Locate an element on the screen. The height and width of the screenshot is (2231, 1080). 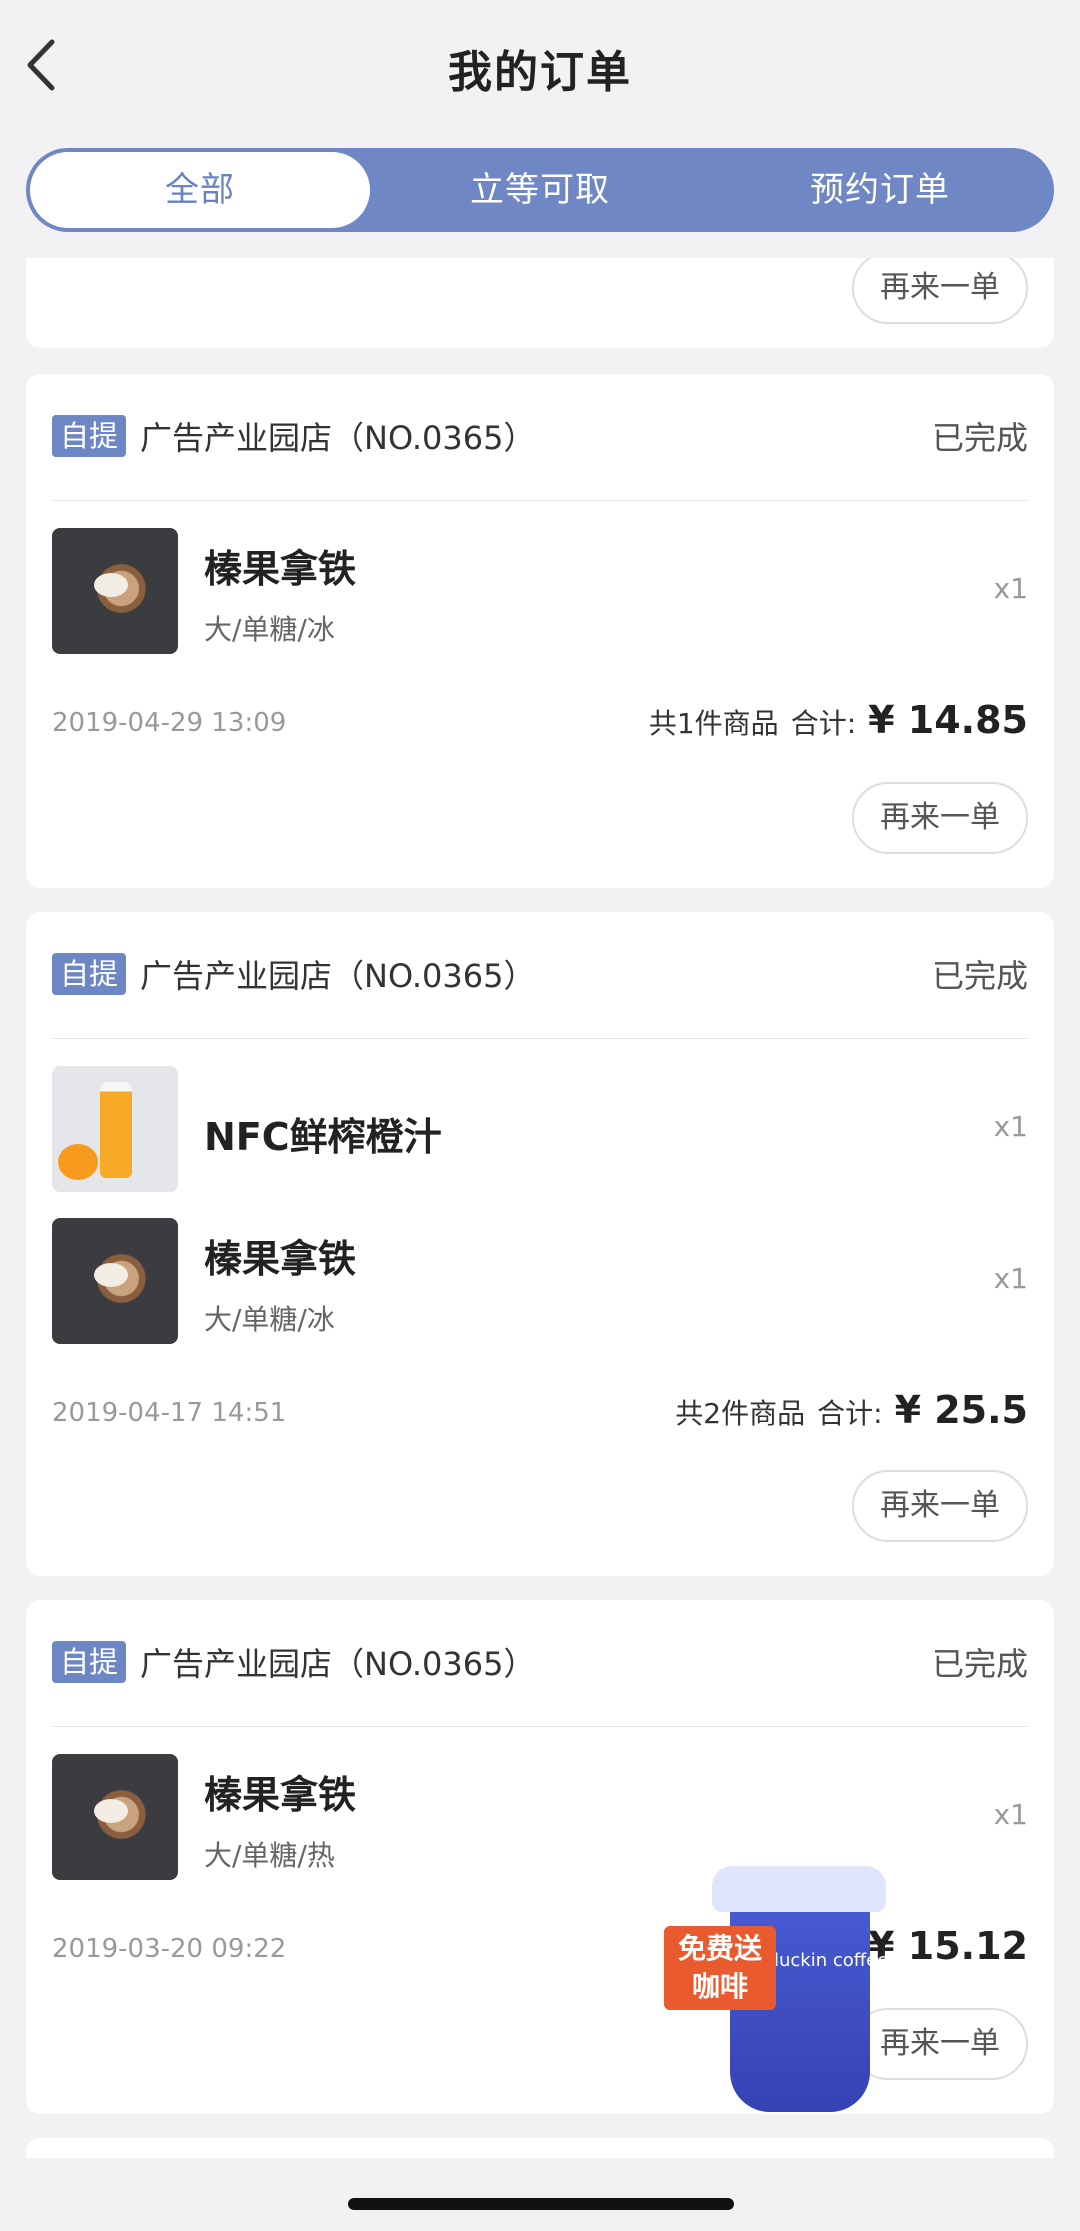
order-card-partial is located at coordinates (540, 2148).